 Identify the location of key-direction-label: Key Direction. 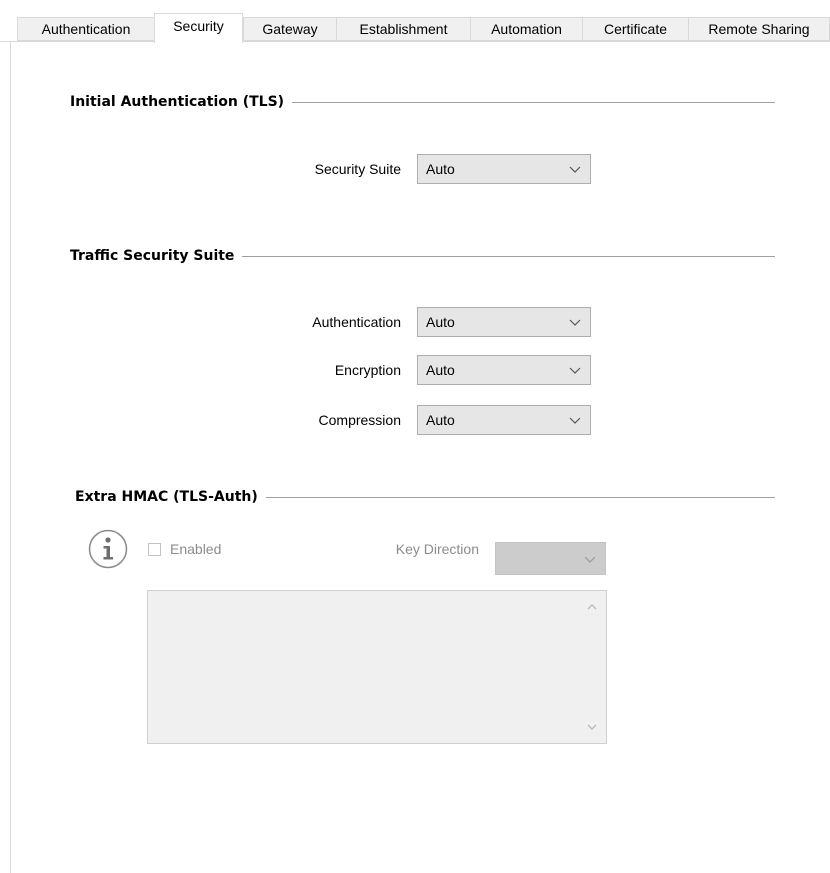
(437, 549).